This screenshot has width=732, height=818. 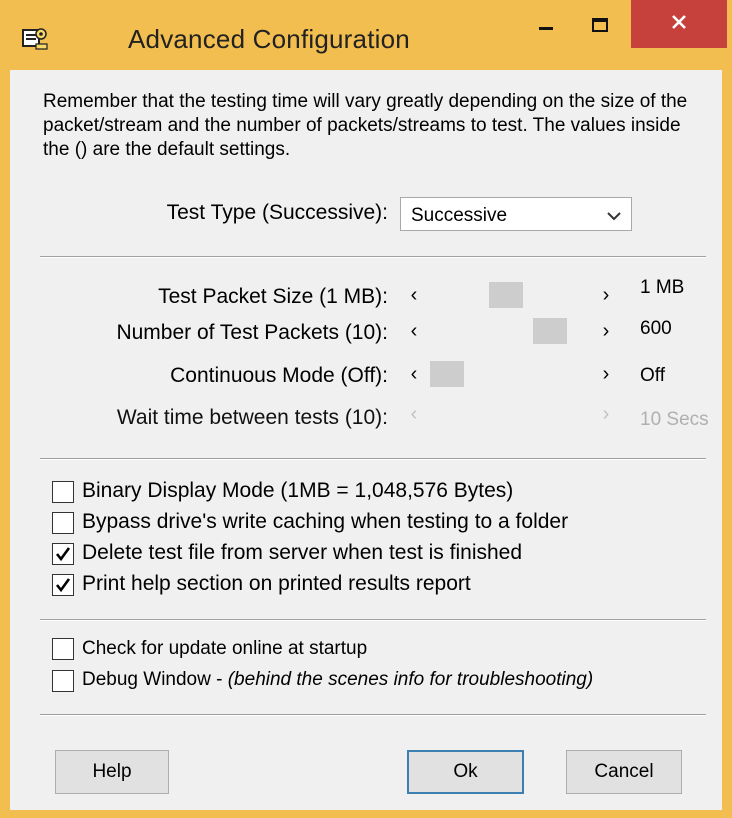 What do you see at coordinates (252, 417) in the screenshot?
I see `wait-time-label: Wait time between tests (10):` at bounding box center [252, 417].